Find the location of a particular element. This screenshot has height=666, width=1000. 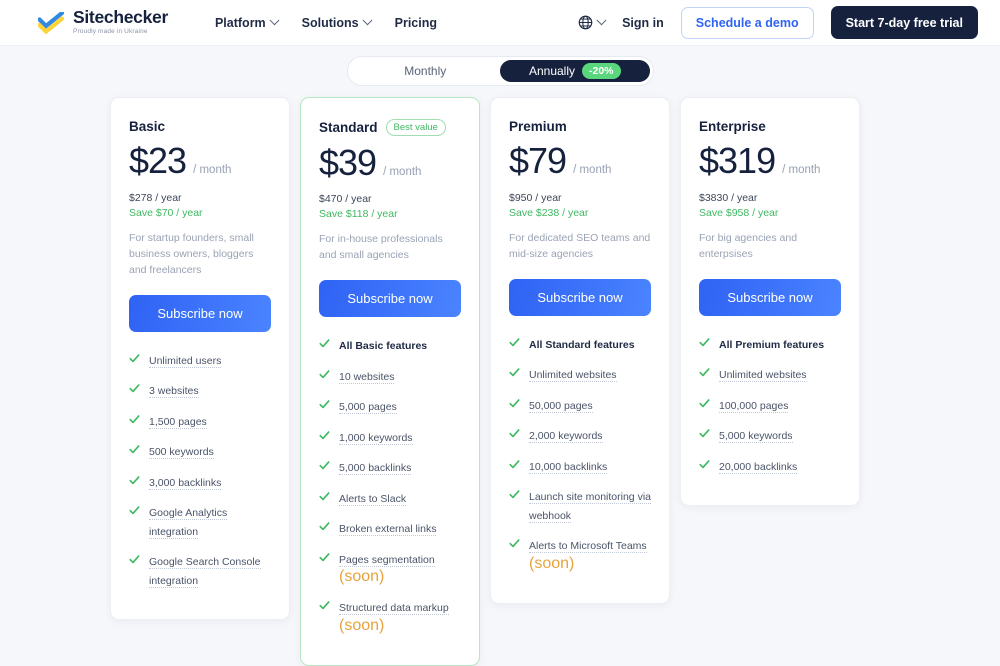

toggle-label-monthly: Monthly is located at coordinates (425, 71).